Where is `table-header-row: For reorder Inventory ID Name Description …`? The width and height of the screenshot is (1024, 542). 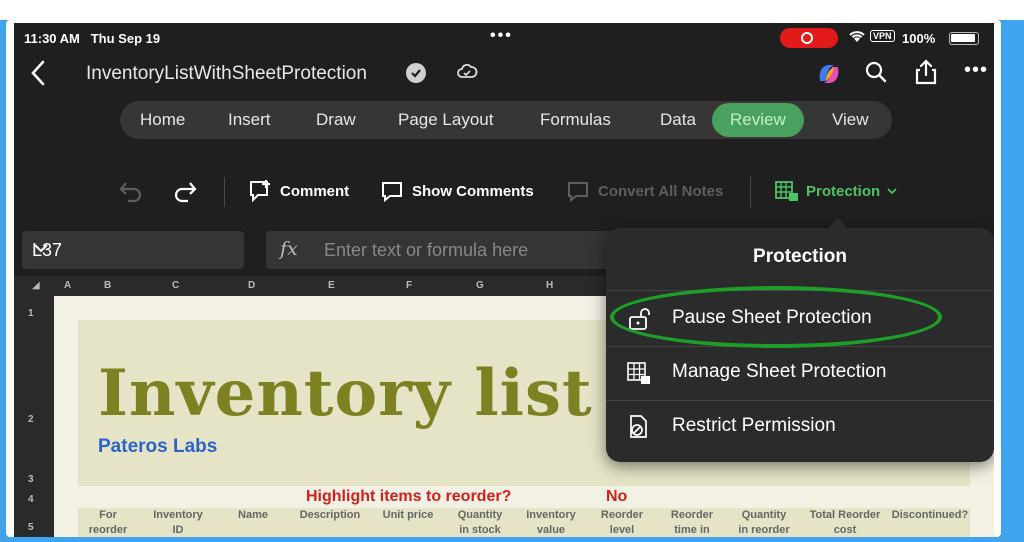 table-header-row: For reorder Inventory ID Name Description … is located at coordinates (524, 522).